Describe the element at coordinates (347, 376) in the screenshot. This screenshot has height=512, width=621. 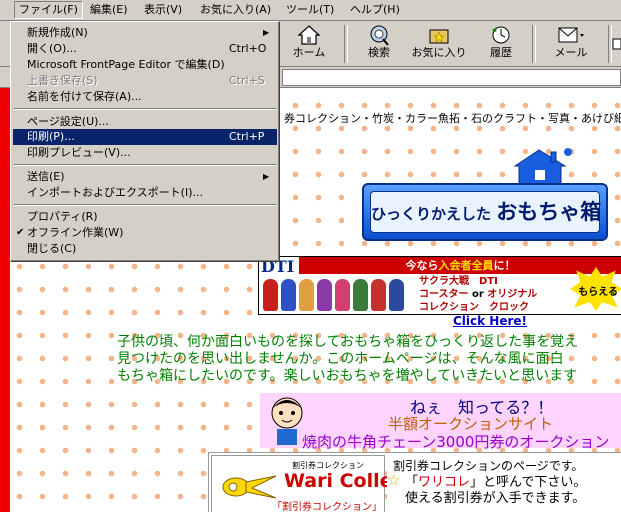
I see `intro-line: もちゃ箱にしたいのです。楽しいおもちゃを増やしていきたいと思います` at that location.